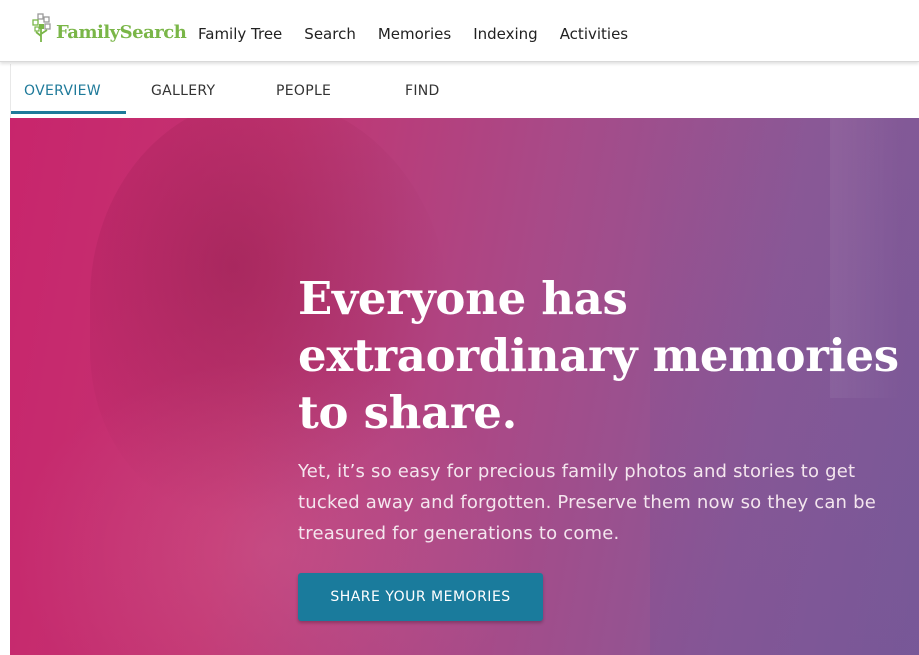  Describe the element at coordinates (505, 34) in the screenshot. I see `nav-indexing: Indexing` at that location.